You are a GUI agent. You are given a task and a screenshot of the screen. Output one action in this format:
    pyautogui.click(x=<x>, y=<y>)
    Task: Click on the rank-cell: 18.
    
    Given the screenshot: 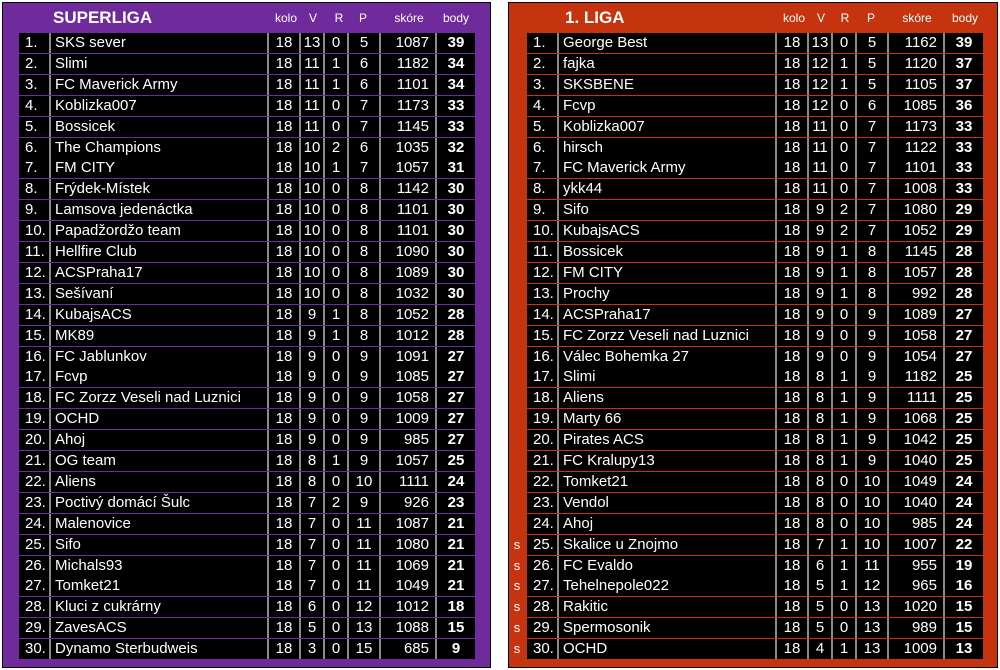 What is the action you would take?
    pyautogui.click(x=542, y=398)
    